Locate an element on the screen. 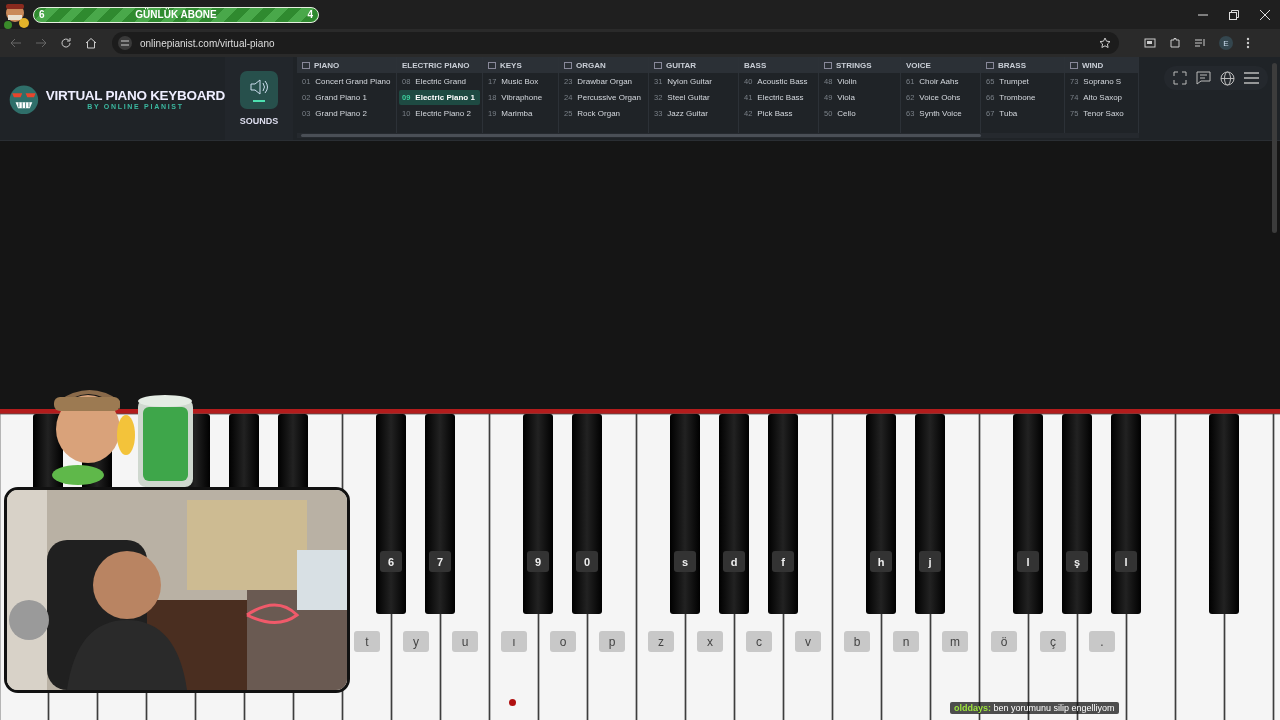  more-icon is located at coordinates (1248, 43).